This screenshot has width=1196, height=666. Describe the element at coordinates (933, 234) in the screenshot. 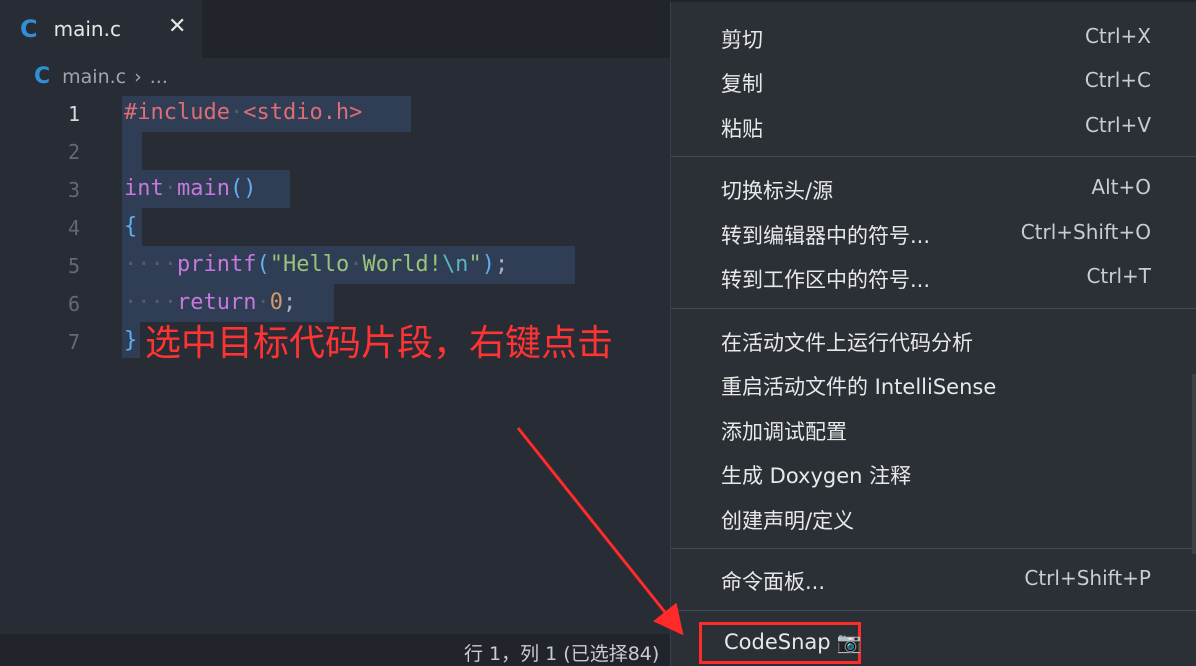

I see `menu-item-go-to-editor-symbol: 转到编辑器中的符号... Ctrl+Shift+O` at that location.